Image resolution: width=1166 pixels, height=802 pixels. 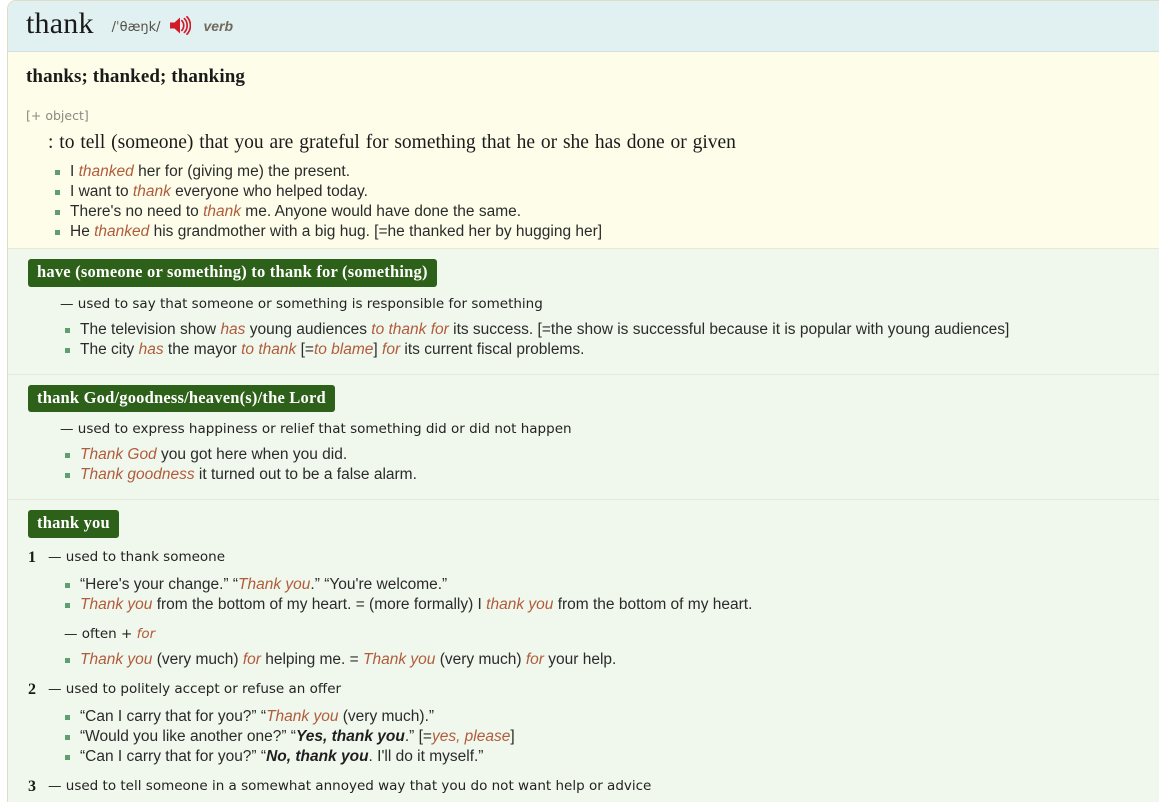 I want to click on example-text: . I'll do it myself.”, so click(x=426, y=756).